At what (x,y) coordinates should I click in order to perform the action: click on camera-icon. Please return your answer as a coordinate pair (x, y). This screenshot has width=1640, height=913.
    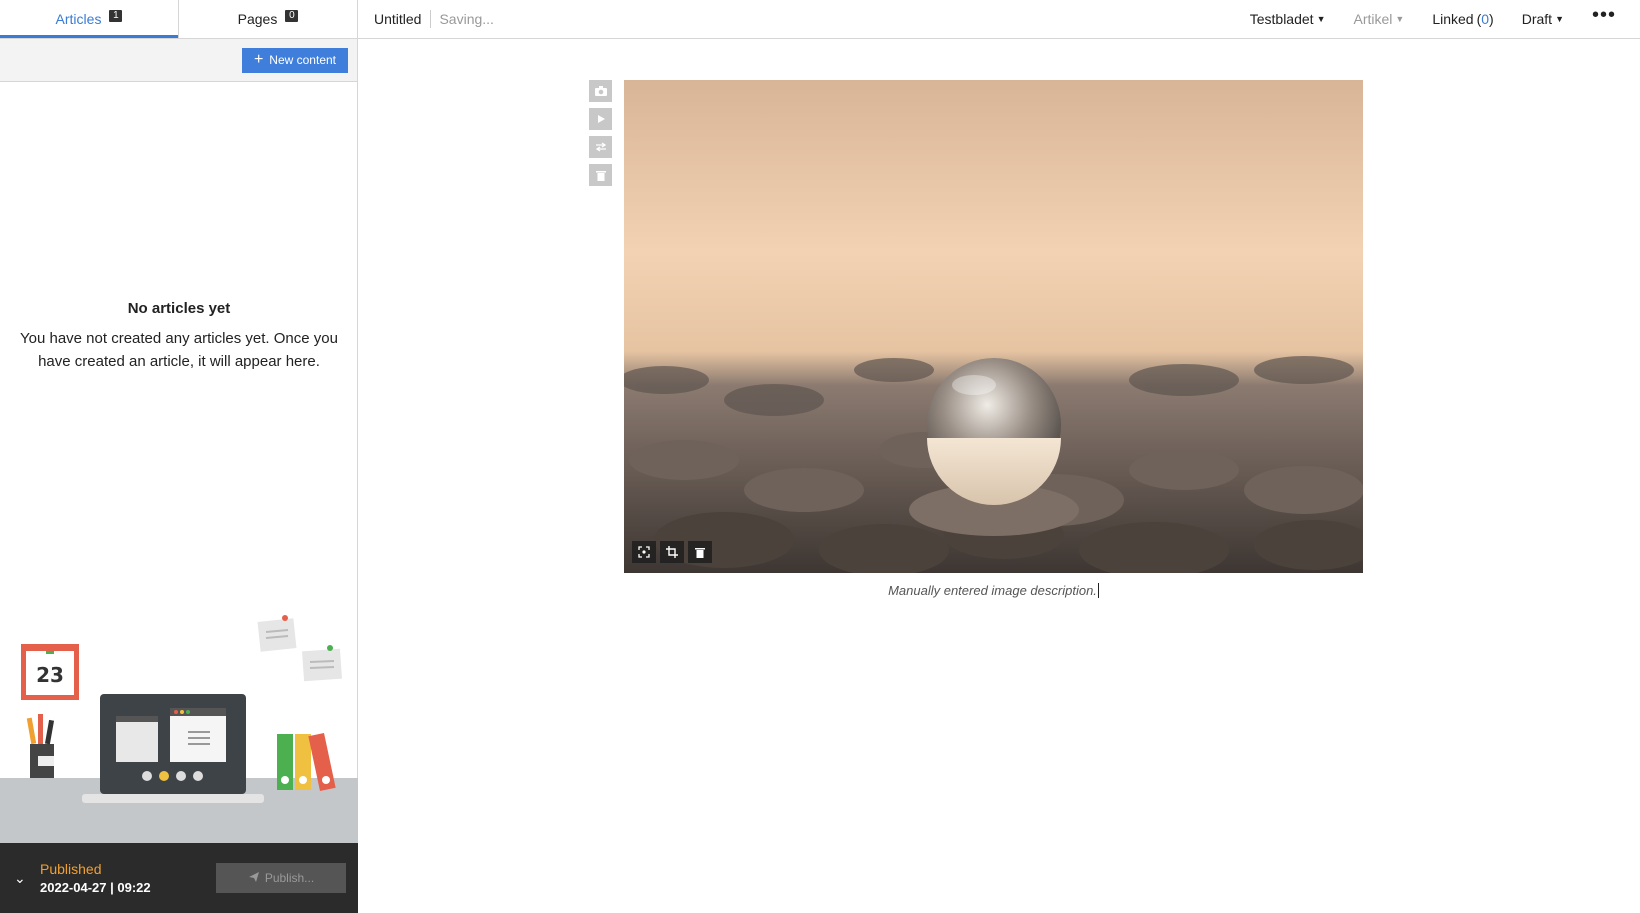
    Looking at the image, I should click on (600, 91).